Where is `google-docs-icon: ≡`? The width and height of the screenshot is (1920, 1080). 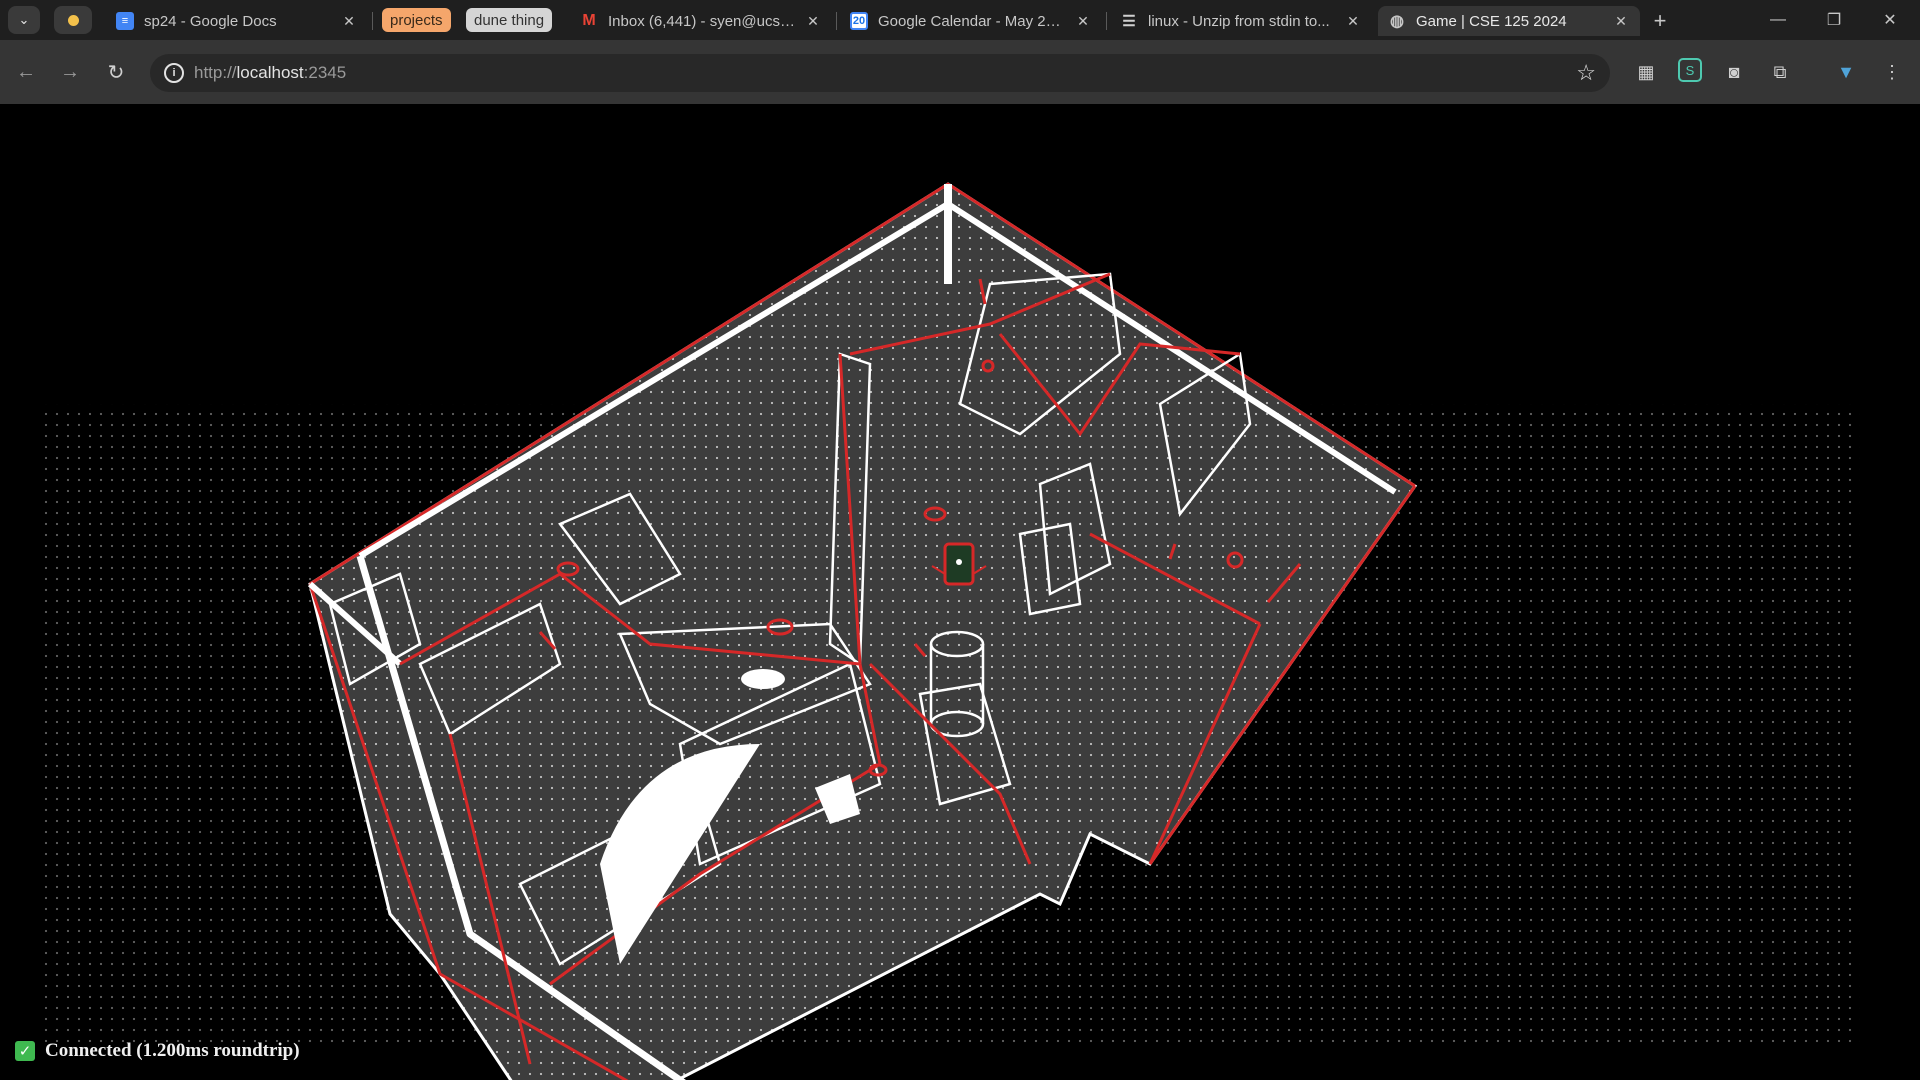
google-docs-icon: ≡ is located at coordinates (125, 21).